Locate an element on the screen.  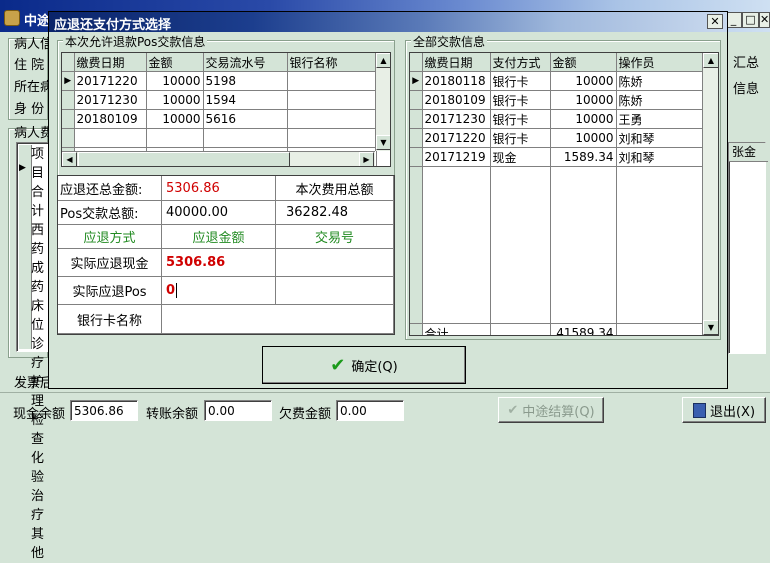
footer-divider is located at coordinates (385, 392).